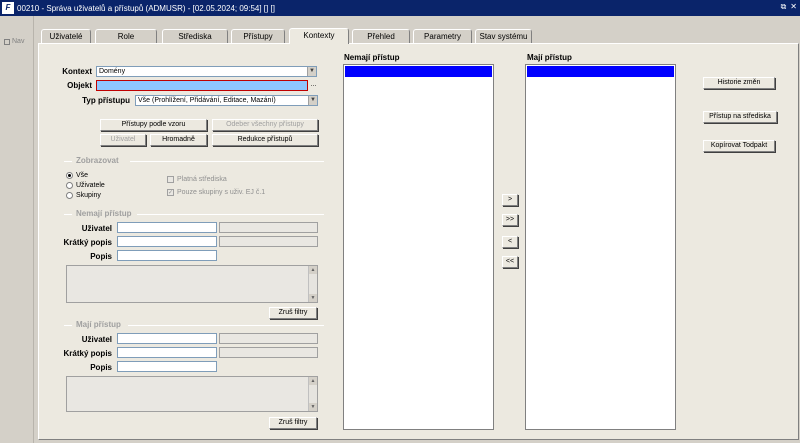 The image size is (800, 443). Describe the element at coordinates (510, 262) in the screenshot. I see `move-all-left-button: <<` at that location.